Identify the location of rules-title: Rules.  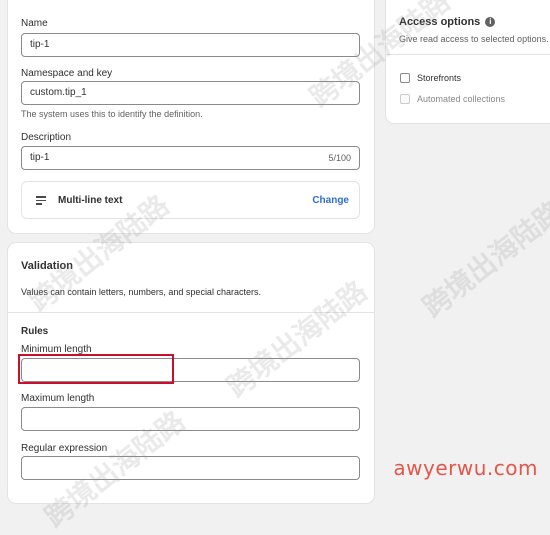
(35, 331).